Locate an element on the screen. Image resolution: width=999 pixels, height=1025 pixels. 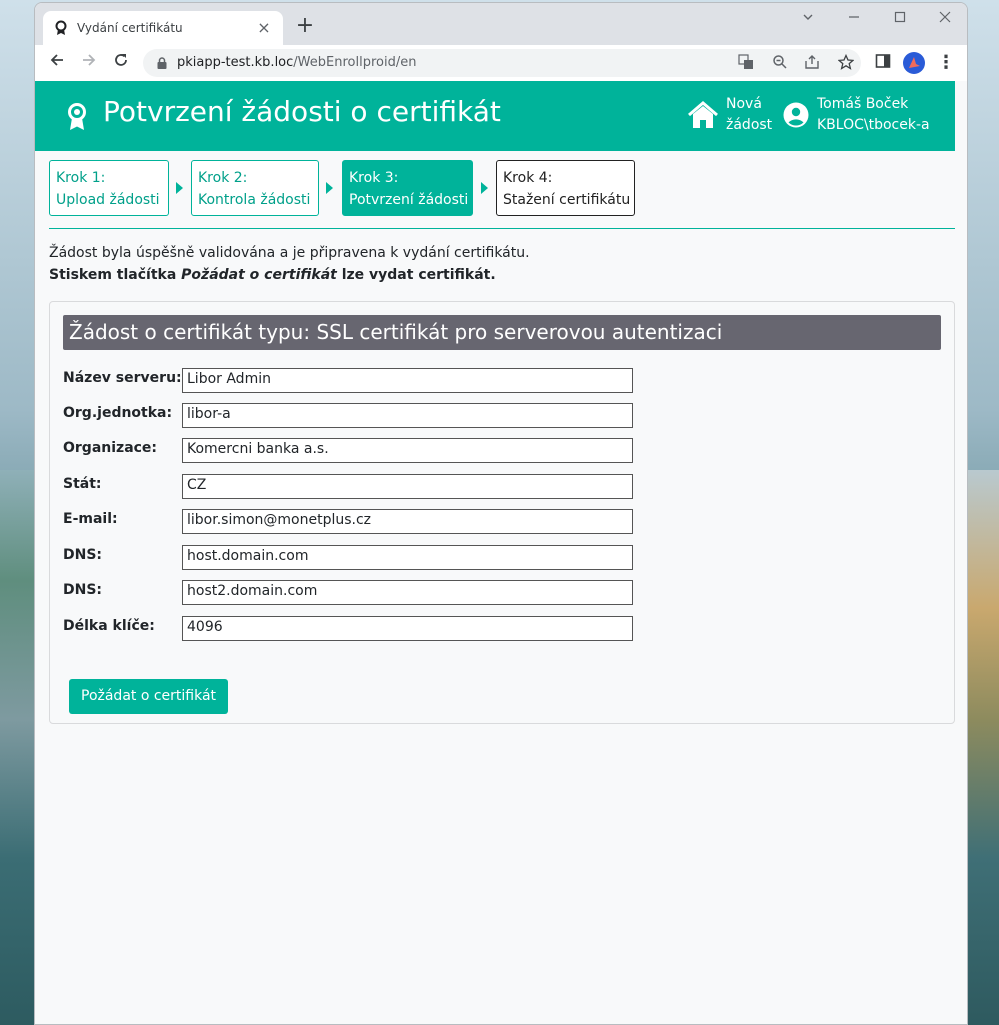
url-host: pkiapp-test.kb.loc is located at coordinates (235, 62).